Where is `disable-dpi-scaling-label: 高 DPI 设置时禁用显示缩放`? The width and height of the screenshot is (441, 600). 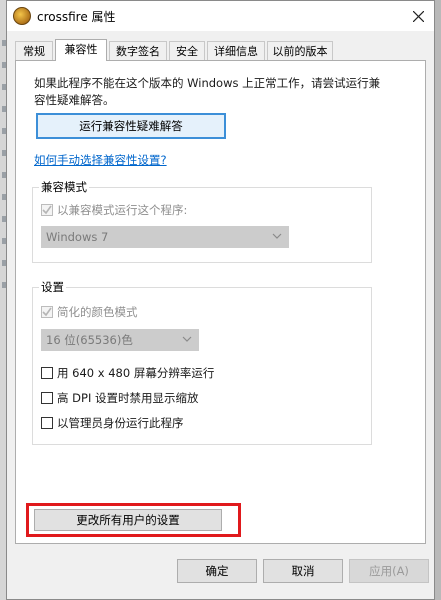
disable-dpi-scaling-label: 高 DPI 设置时禁用显示缩放 is located at coordinates (128, 398).